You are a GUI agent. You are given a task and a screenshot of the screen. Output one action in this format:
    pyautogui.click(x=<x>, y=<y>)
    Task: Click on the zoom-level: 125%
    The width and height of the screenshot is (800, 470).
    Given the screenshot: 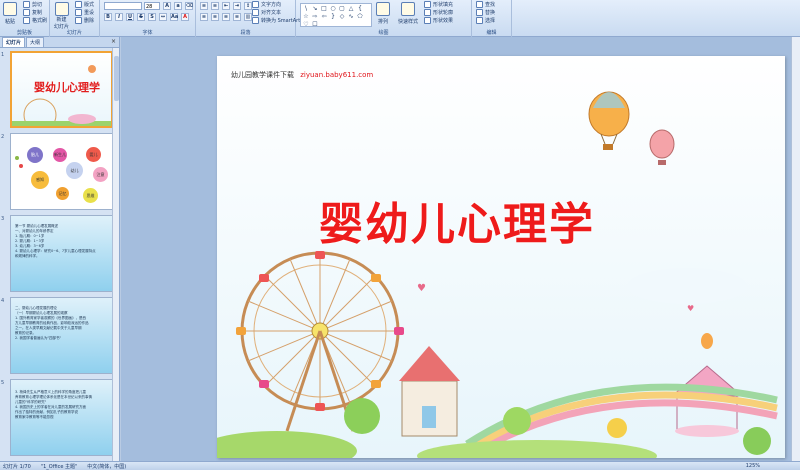 What is the action you would take?
    pyautogui.click(x=753, y=466)
    